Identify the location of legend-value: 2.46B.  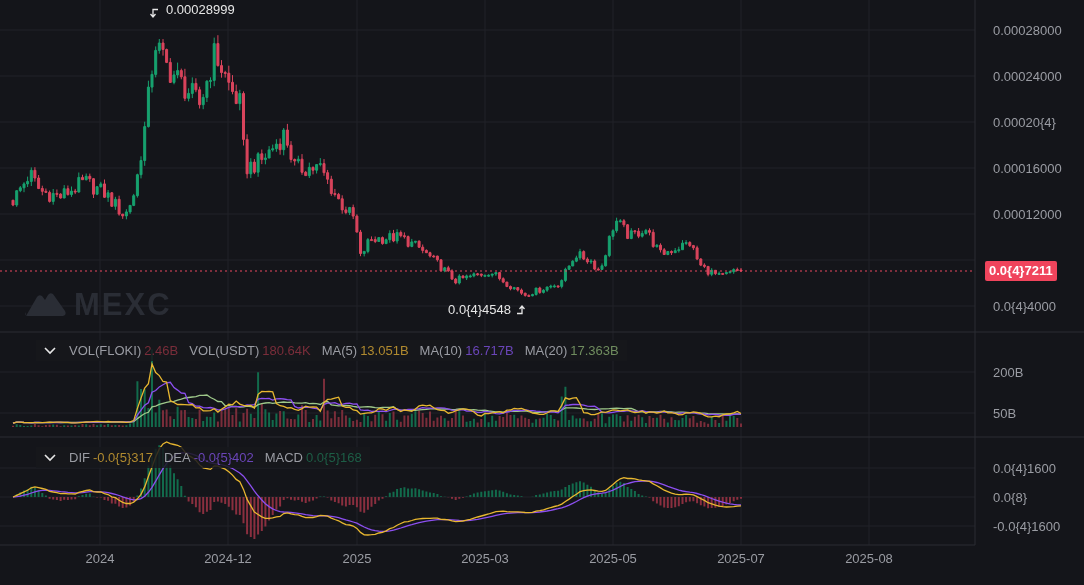
(161, 350).